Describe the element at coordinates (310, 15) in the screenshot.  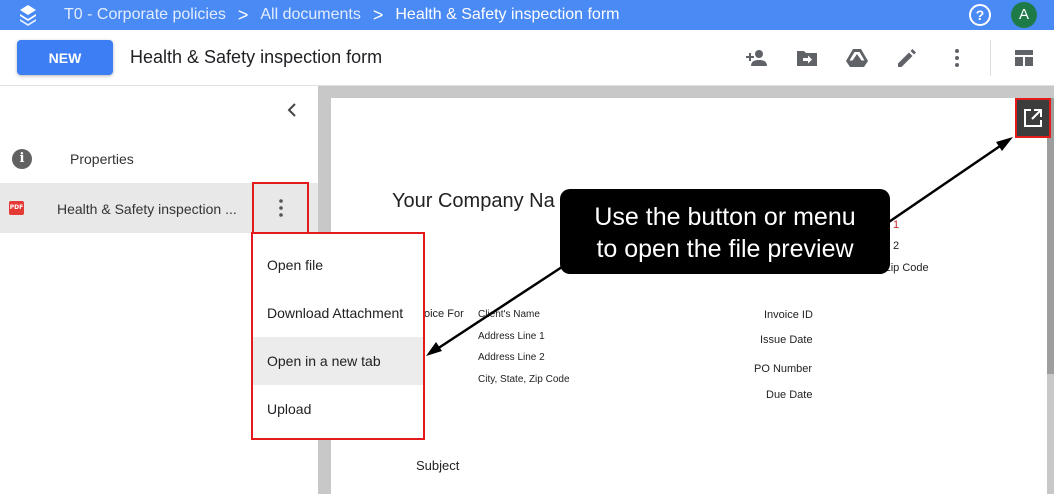
I see `breadcrumb-item-all-documents: All documents` at that location.